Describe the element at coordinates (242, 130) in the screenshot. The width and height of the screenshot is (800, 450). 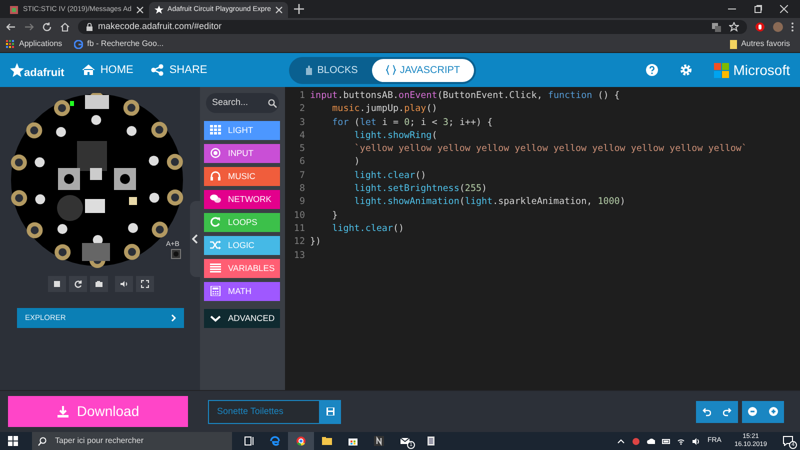
I see `category-button: LIGHT` at that location.